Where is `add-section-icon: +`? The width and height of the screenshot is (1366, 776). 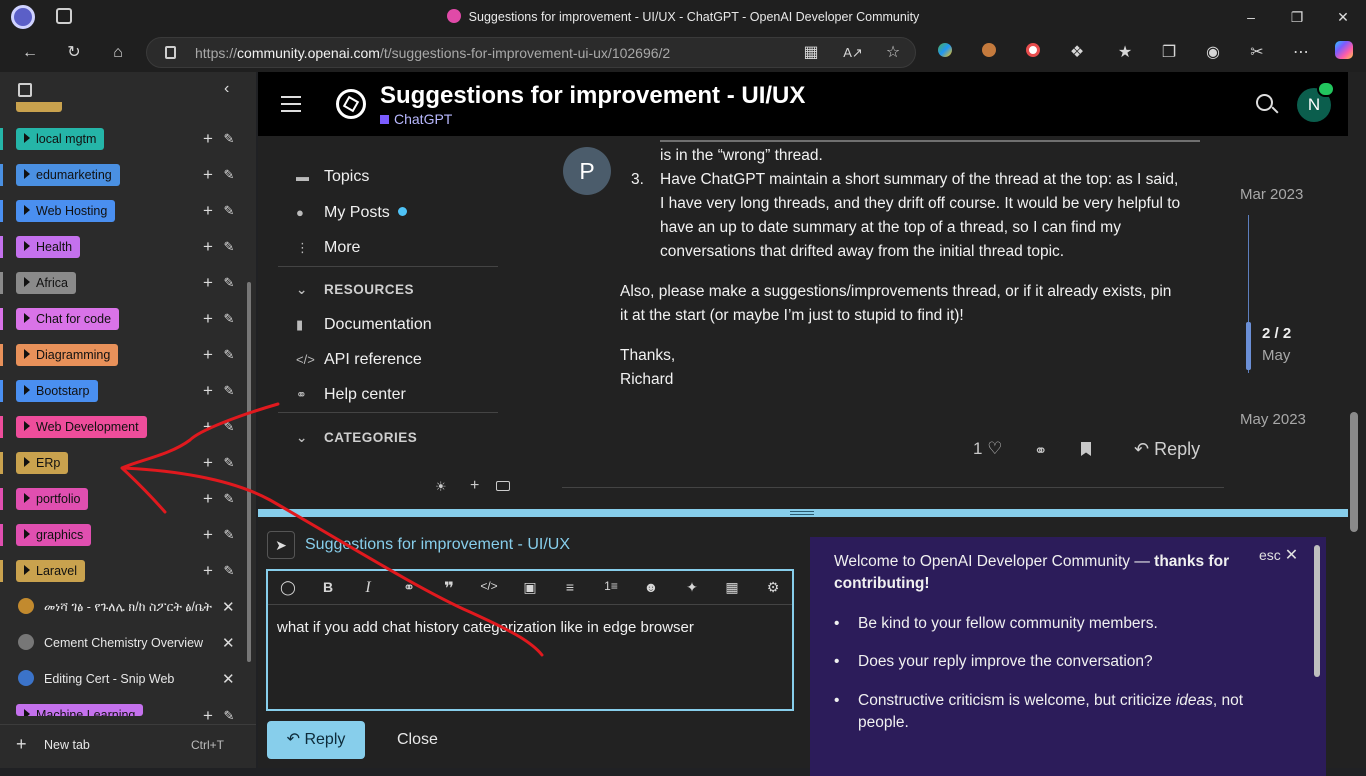
add-section-icon: + is located at coordinates (474, 486).